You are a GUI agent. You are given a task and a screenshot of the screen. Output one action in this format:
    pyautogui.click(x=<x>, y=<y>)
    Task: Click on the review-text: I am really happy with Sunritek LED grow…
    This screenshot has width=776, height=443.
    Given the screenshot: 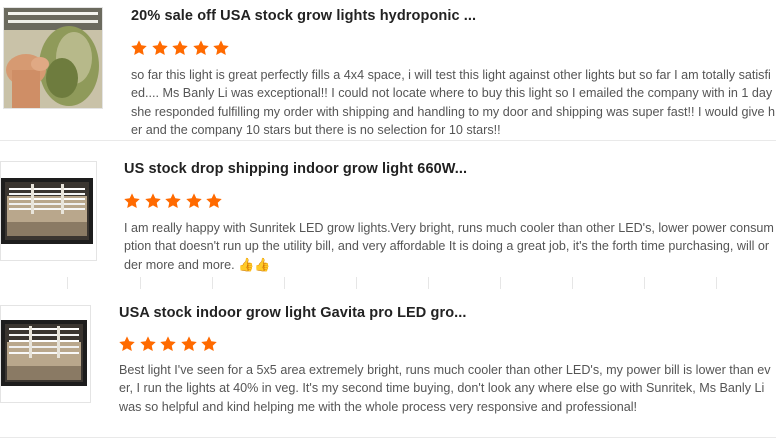 What is the action you would take?
    pyautogui.click(x=449, y=246)
    